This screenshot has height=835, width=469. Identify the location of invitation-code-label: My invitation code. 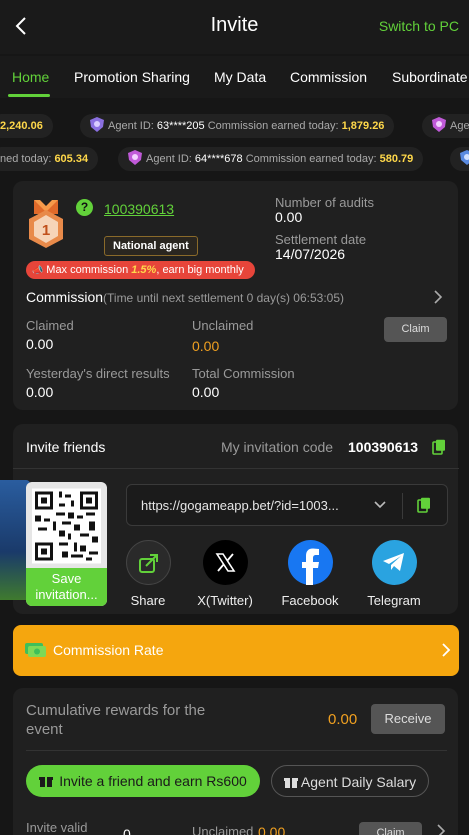
(277, 447).